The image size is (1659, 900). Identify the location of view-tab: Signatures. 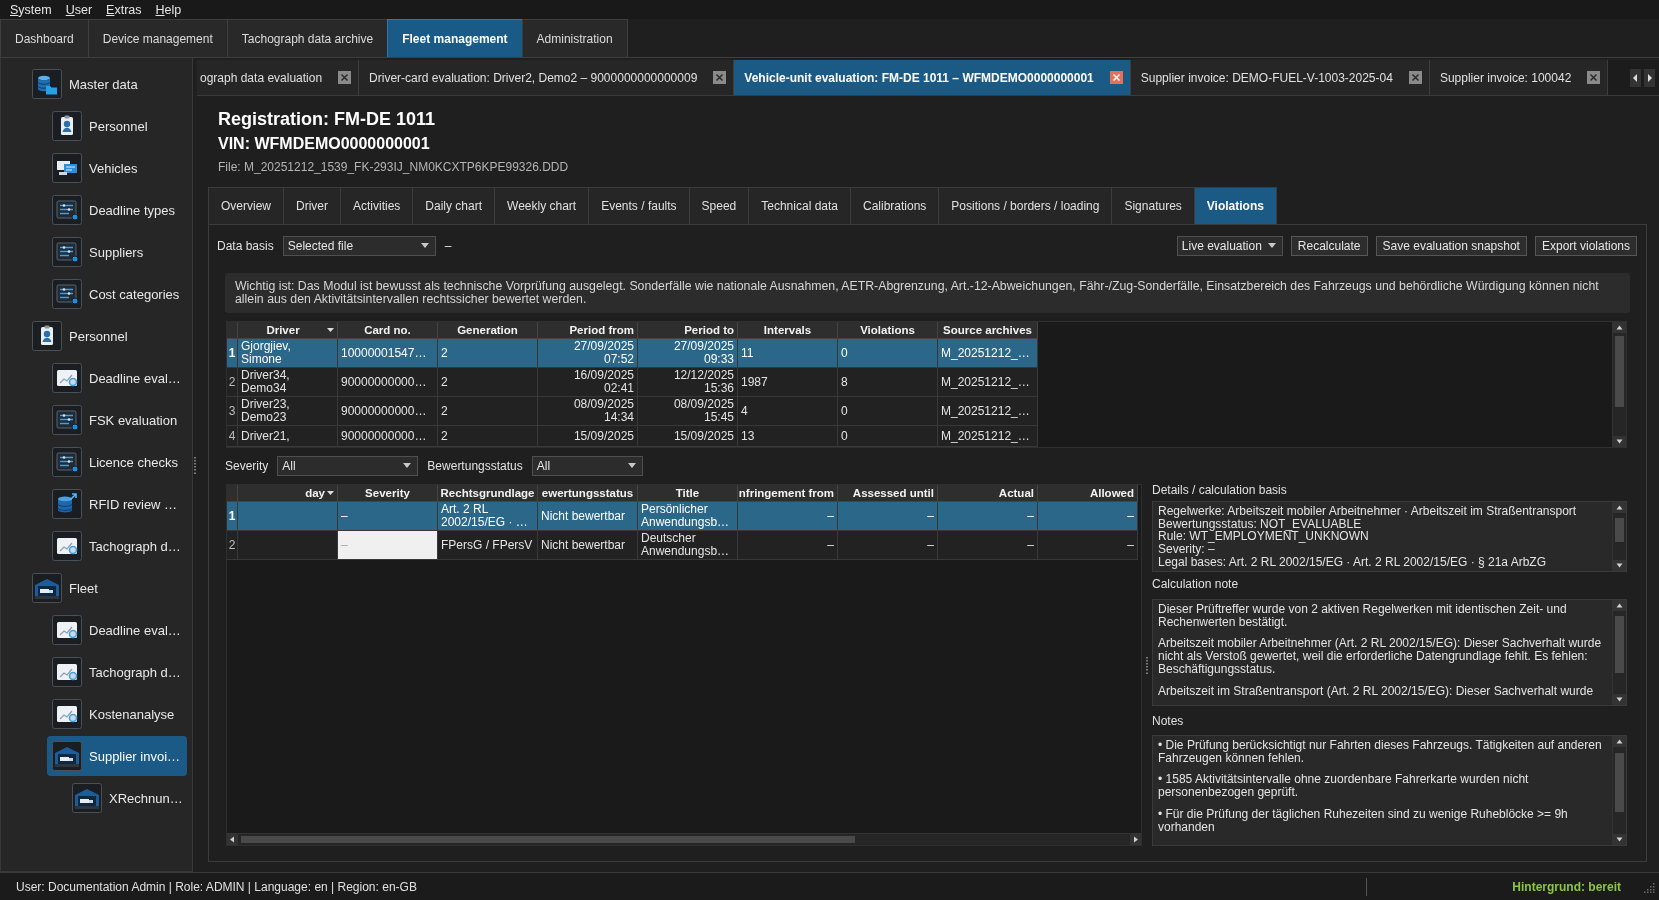
(1153, 205).